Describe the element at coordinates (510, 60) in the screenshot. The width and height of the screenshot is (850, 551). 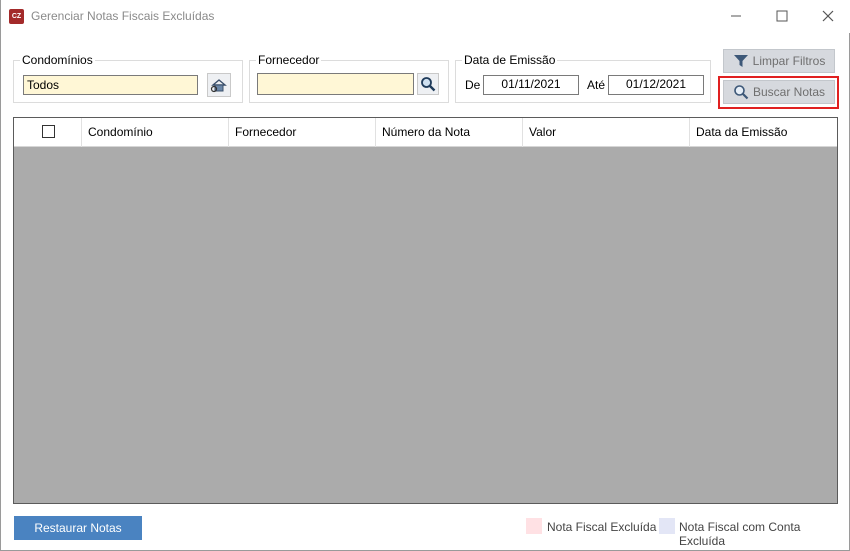
I see `data-emissao-label: Data de Emissão` at that location.